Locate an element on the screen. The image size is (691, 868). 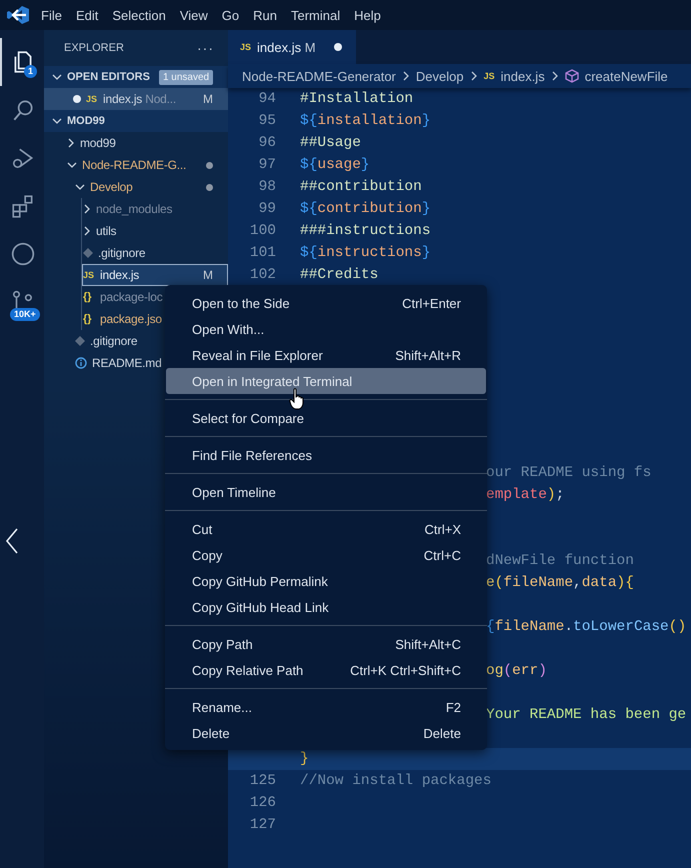
shortcut-label: Shift+Alt+C is located at coordinates (428, 644).